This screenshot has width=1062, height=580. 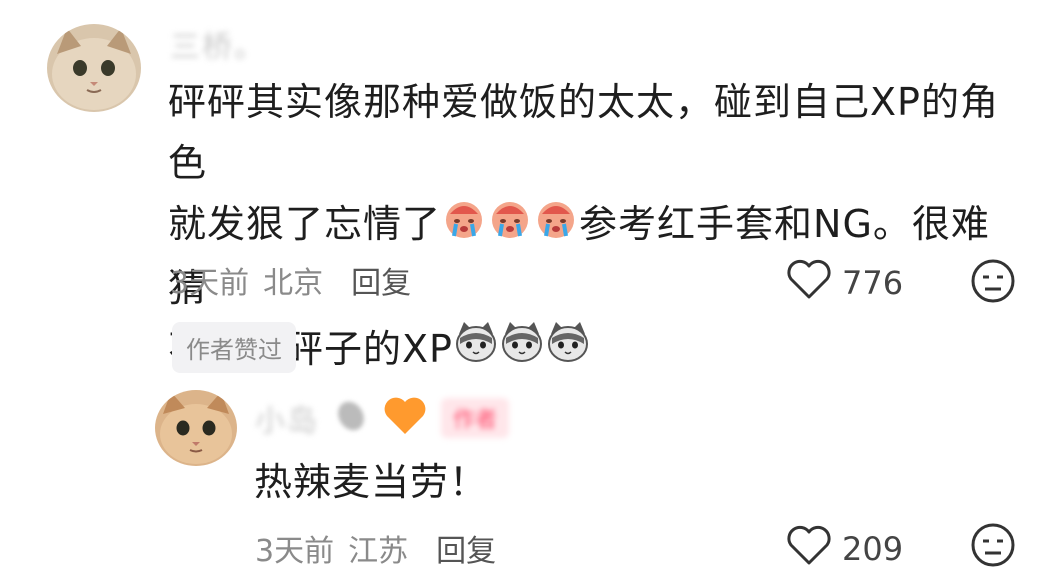 I want to click on like-button: 209, so click(x=844, y=549).